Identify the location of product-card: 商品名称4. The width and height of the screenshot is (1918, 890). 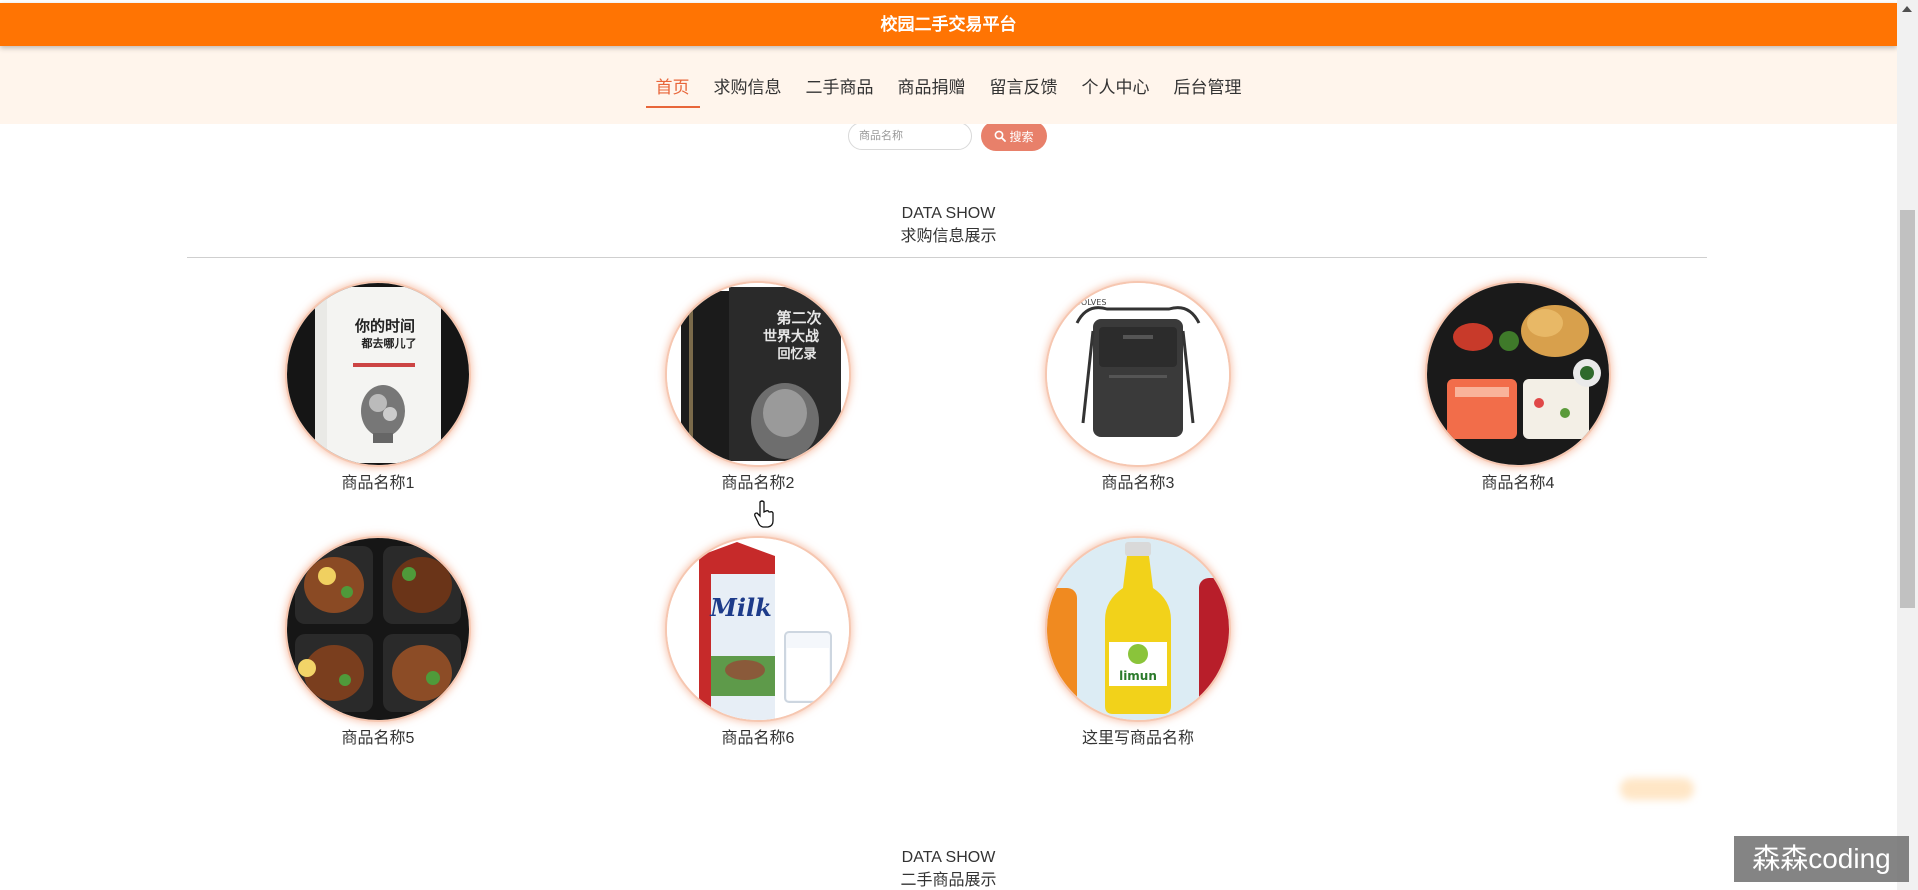
(1518, 388).